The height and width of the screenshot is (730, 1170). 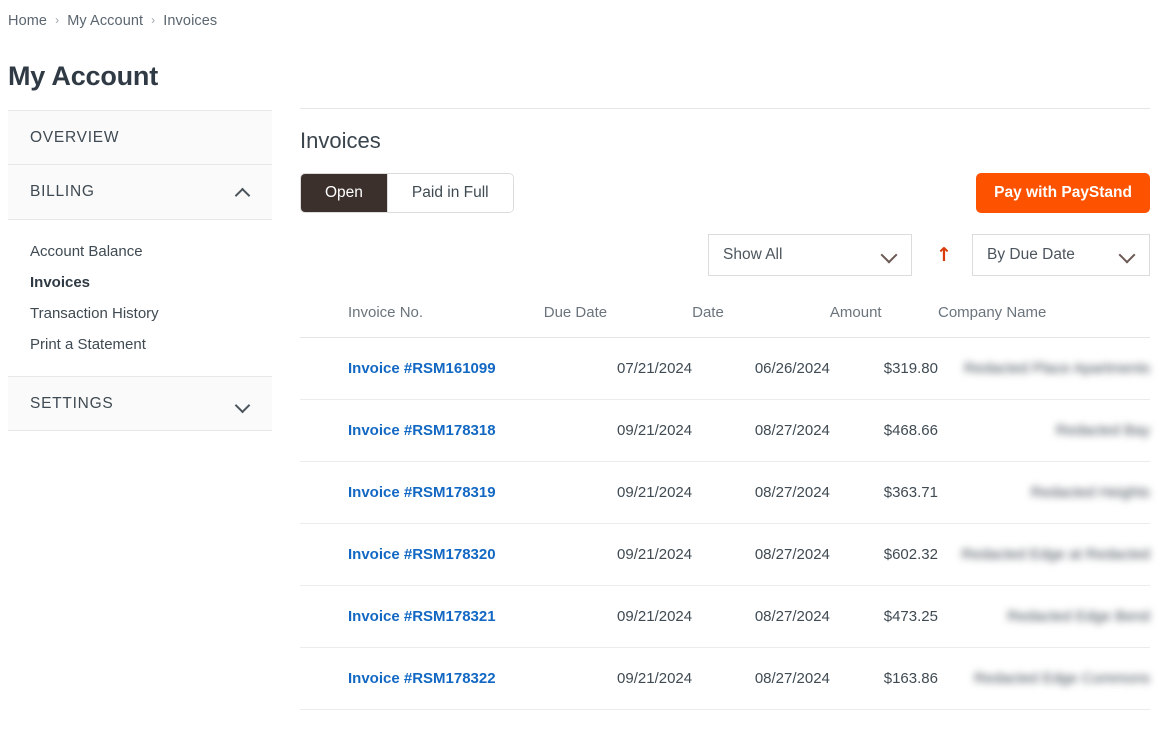 I want to click on column-header-amount: Amount, so click(x=883, y=317).